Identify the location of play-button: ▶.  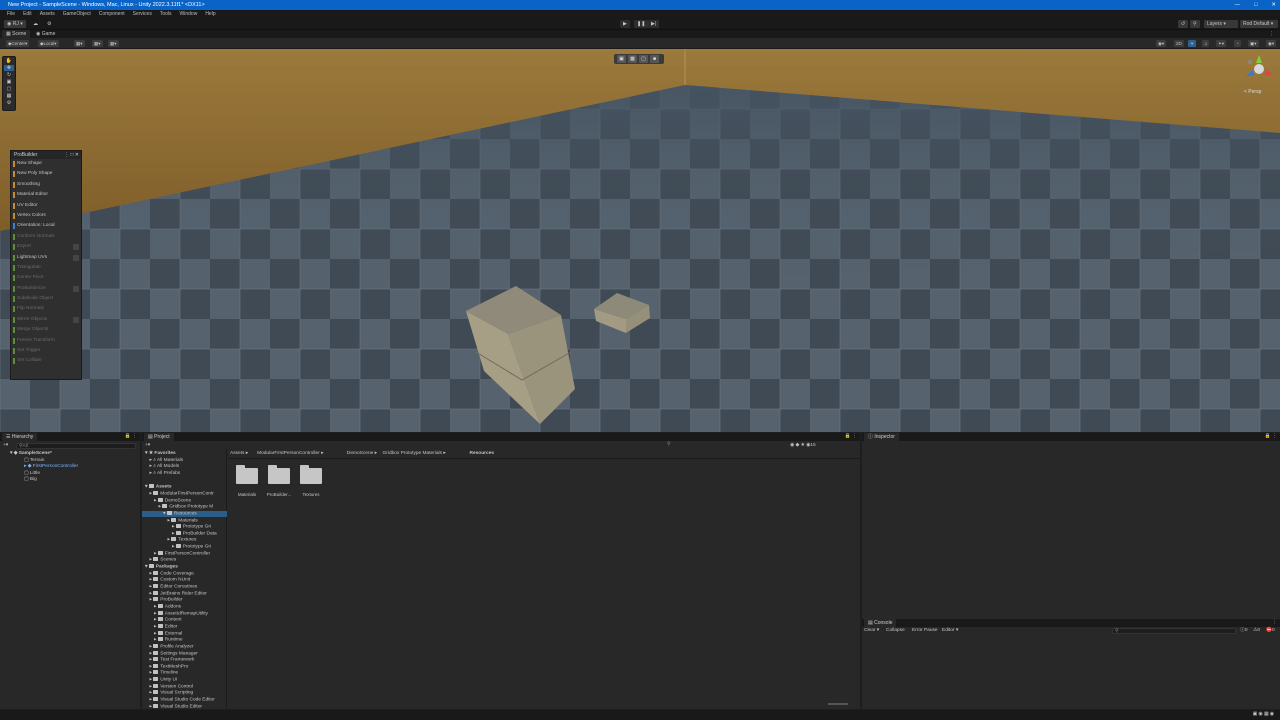
(625, 24).